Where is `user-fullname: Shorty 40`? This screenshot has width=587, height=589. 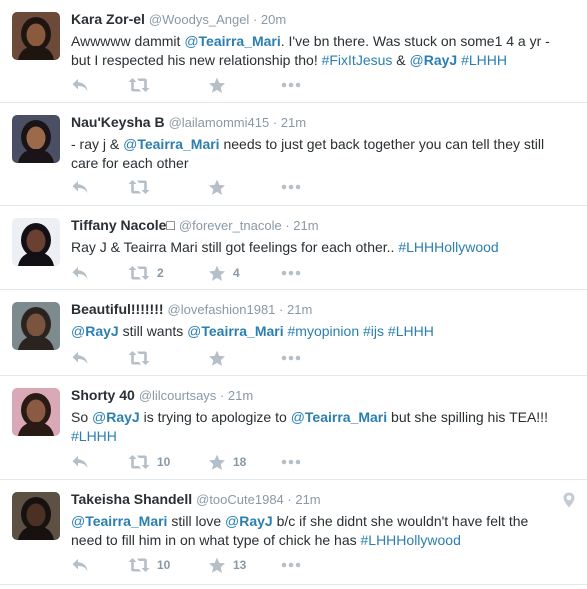 user-fullname: Shorty 40 is located at coordinates (103, 395).